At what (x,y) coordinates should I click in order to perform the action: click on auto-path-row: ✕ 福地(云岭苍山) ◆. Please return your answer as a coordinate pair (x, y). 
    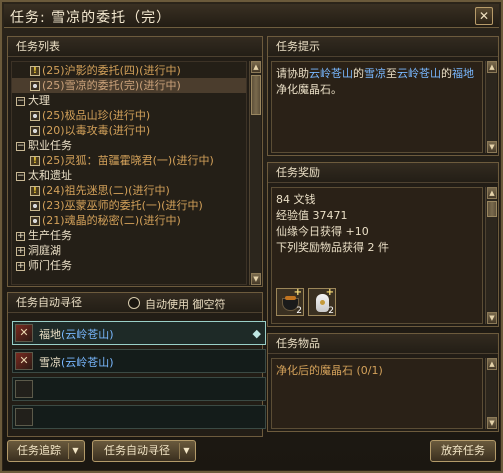
    Looking at the image, I should click on (139, 333).